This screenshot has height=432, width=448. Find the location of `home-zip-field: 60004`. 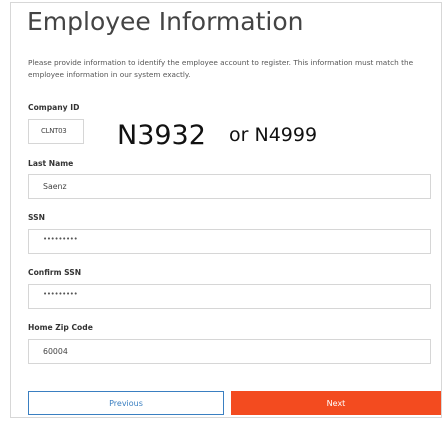

home-zip-field: 60004 is located at coordinates (229, 351).